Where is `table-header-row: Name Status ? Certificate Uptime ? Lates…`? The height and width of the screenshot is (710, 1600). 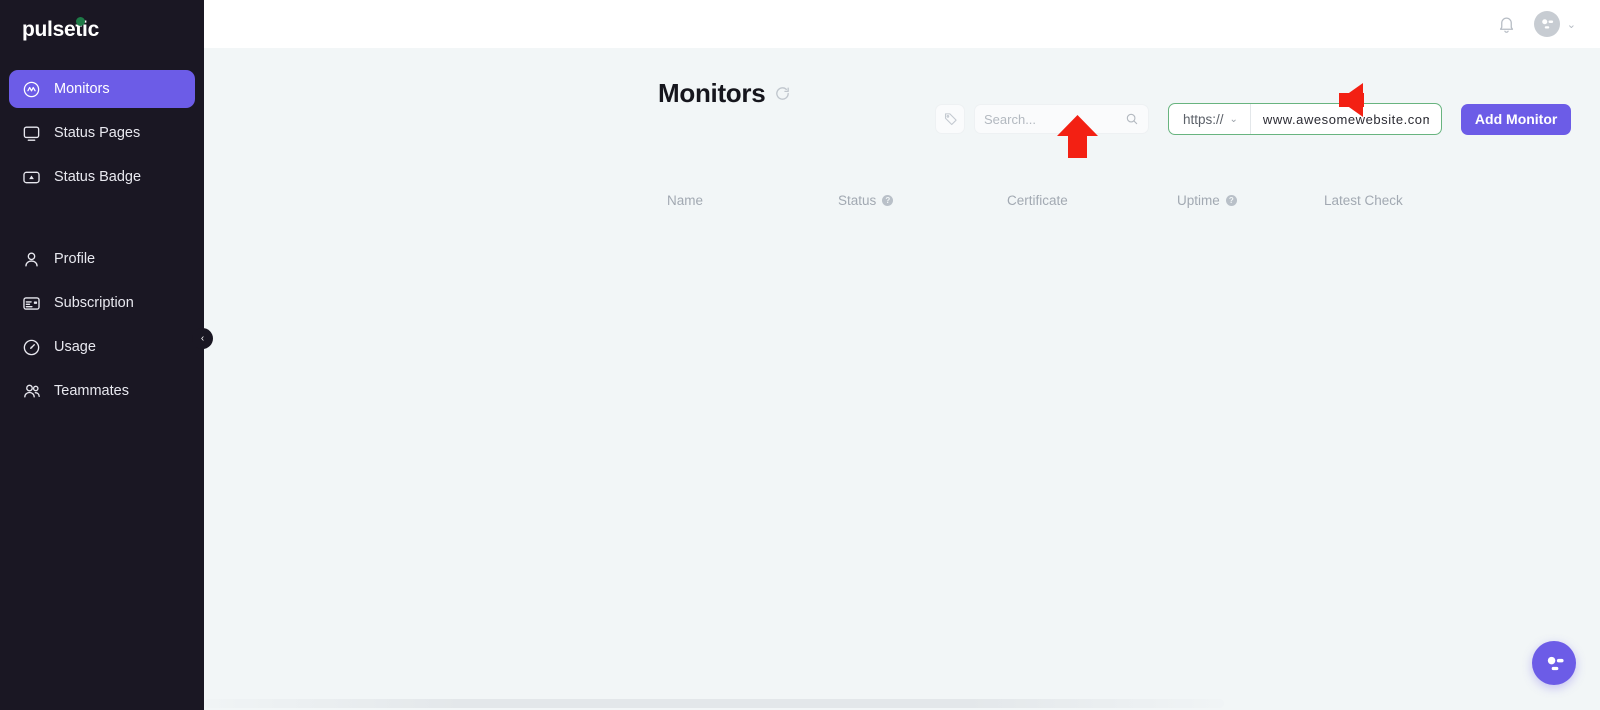 table-header-row: Name Status ? Certificate Uptime ? Lates… is located at coordinates (902, 204).